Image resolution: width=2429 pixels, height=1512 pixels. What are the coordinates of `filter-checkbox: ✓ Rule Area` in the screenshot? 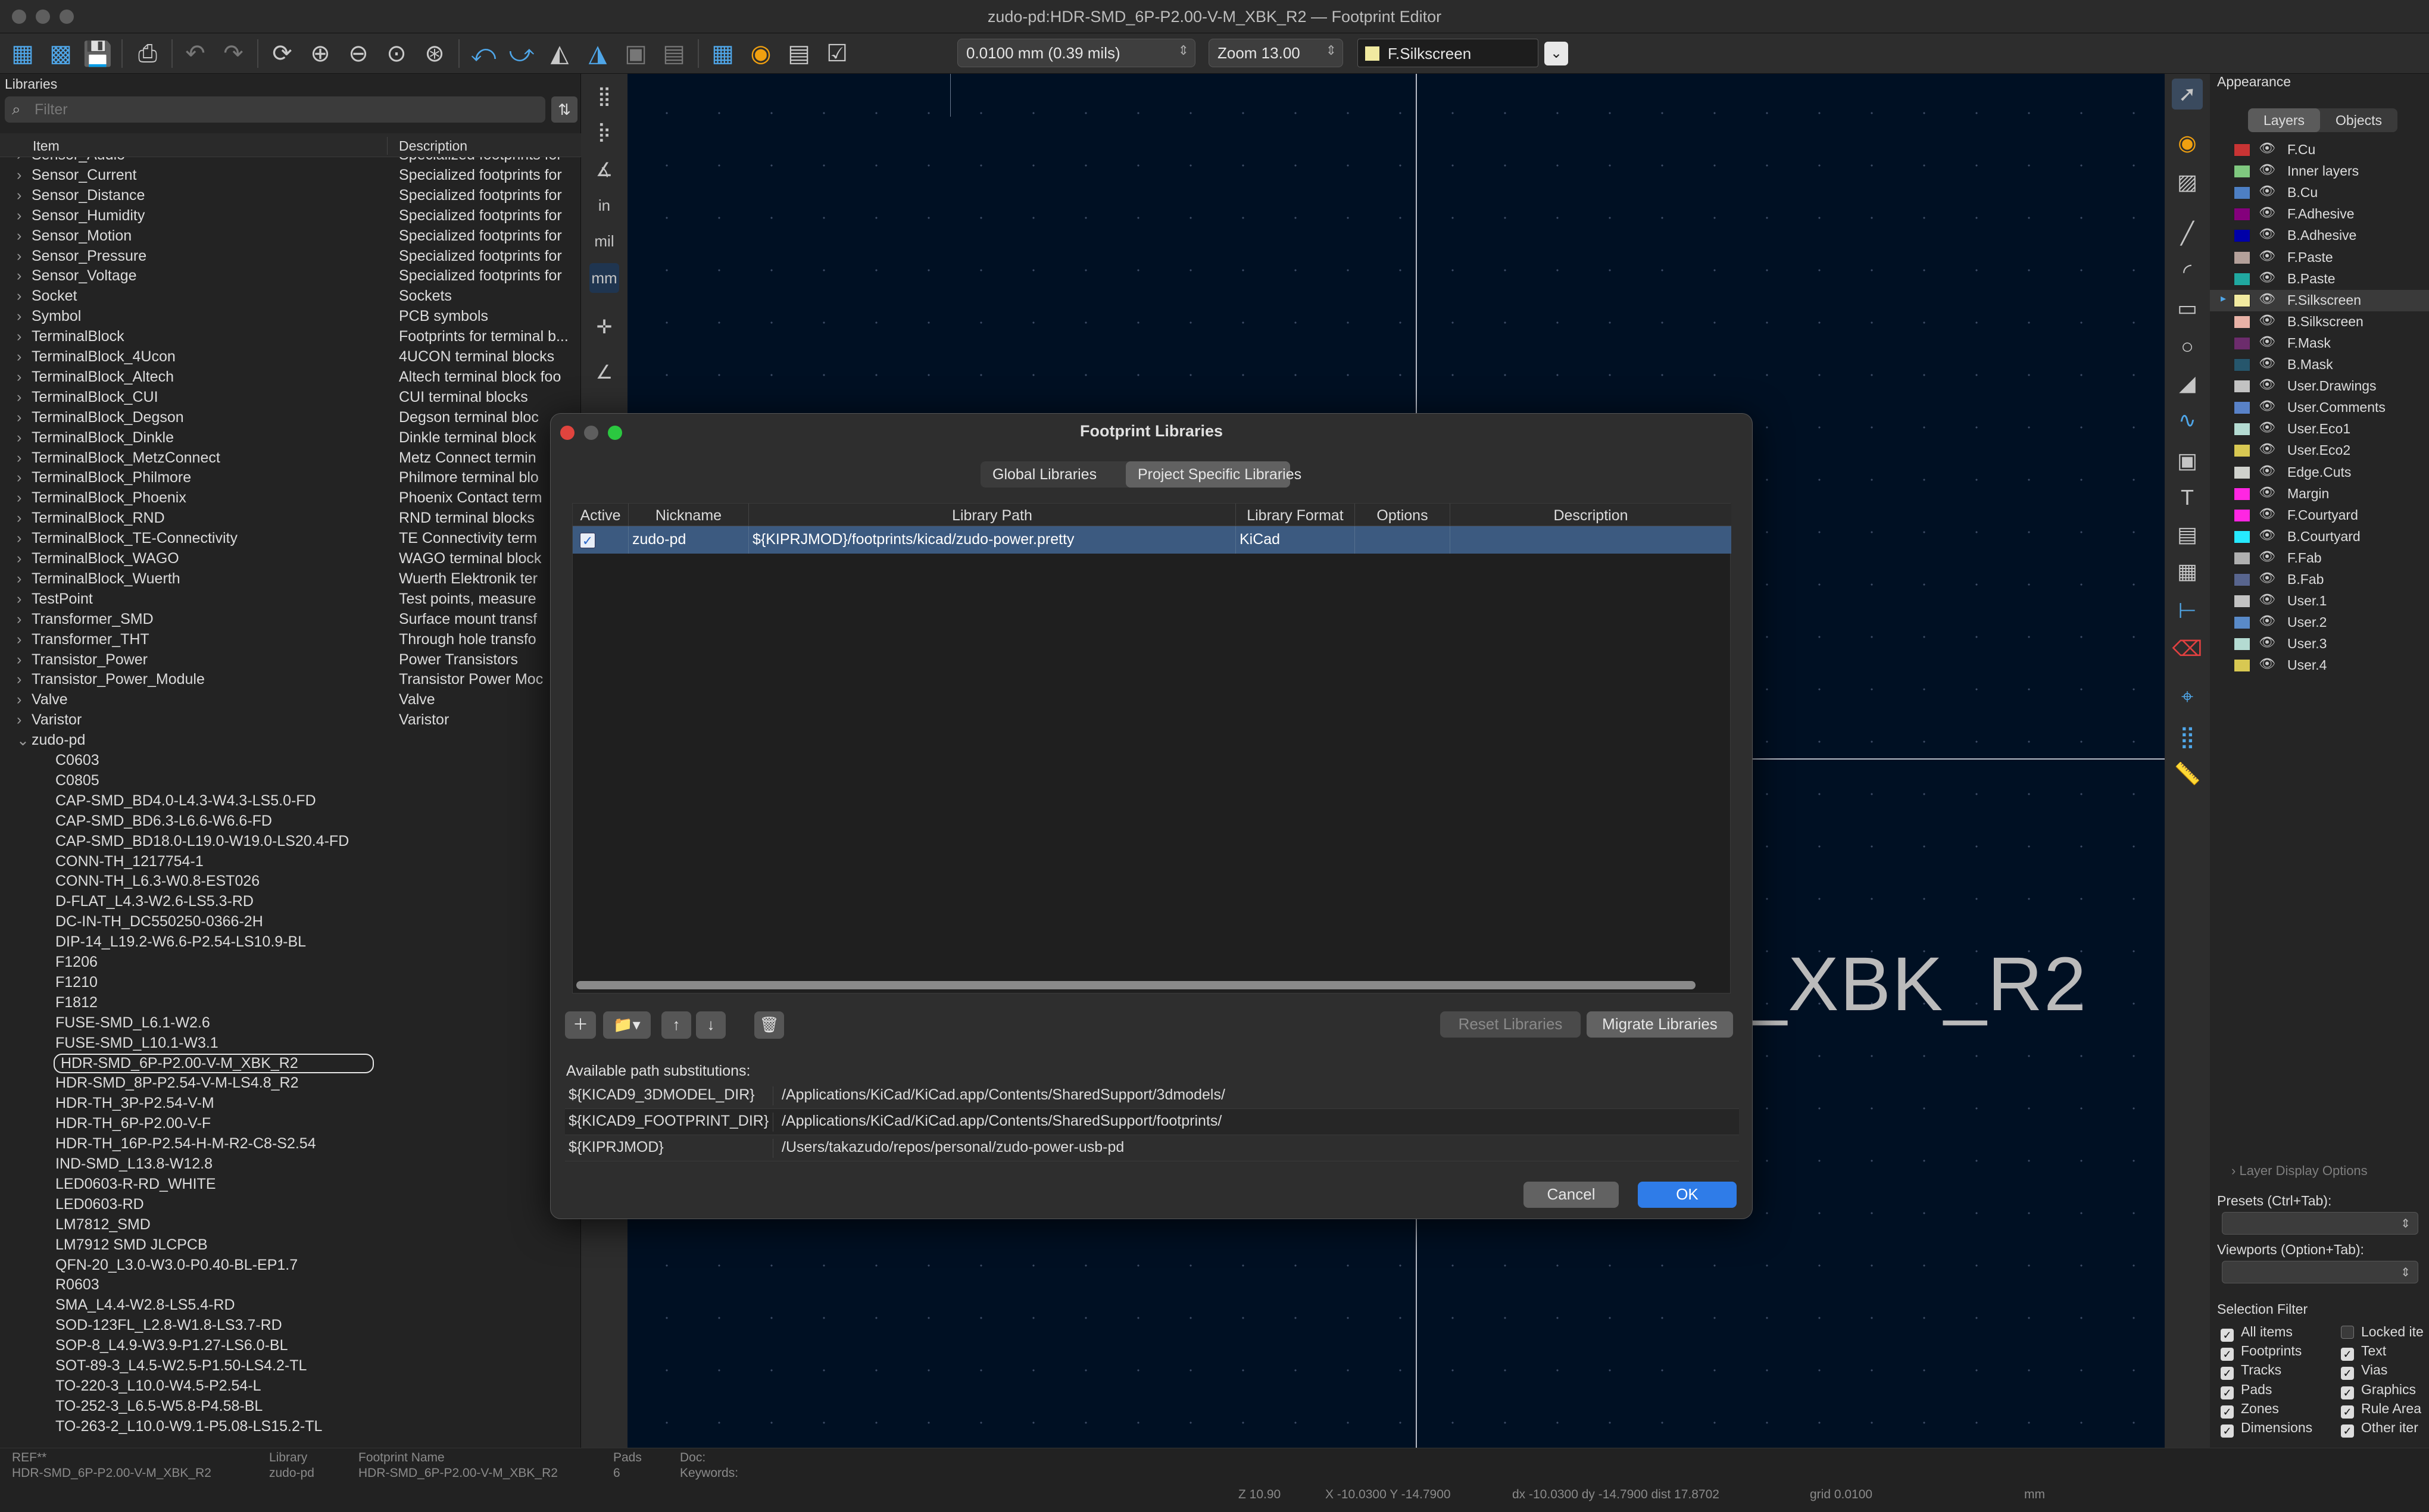 It's located at (2381, 1410).